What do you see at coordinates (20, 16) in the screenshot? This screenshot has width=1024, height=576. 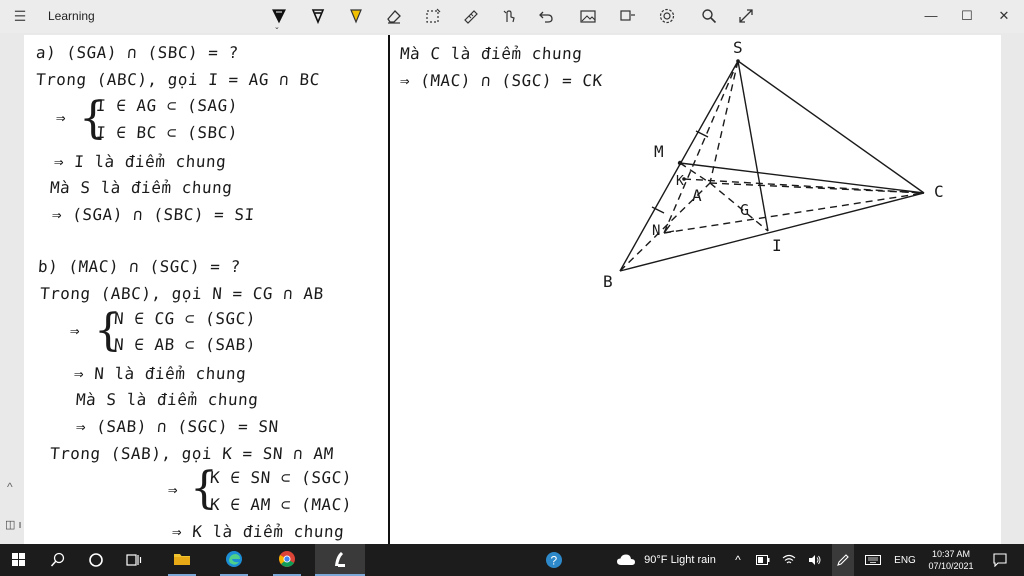 I see `hamburger-icon: ☰` at bounding box center [20, 16].